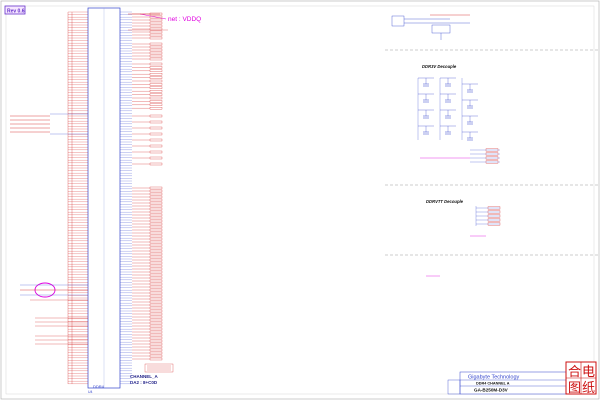 This screenshot has height=400, width=600. I want to click on memory-chip-value: DDR4, so click(99, 386).